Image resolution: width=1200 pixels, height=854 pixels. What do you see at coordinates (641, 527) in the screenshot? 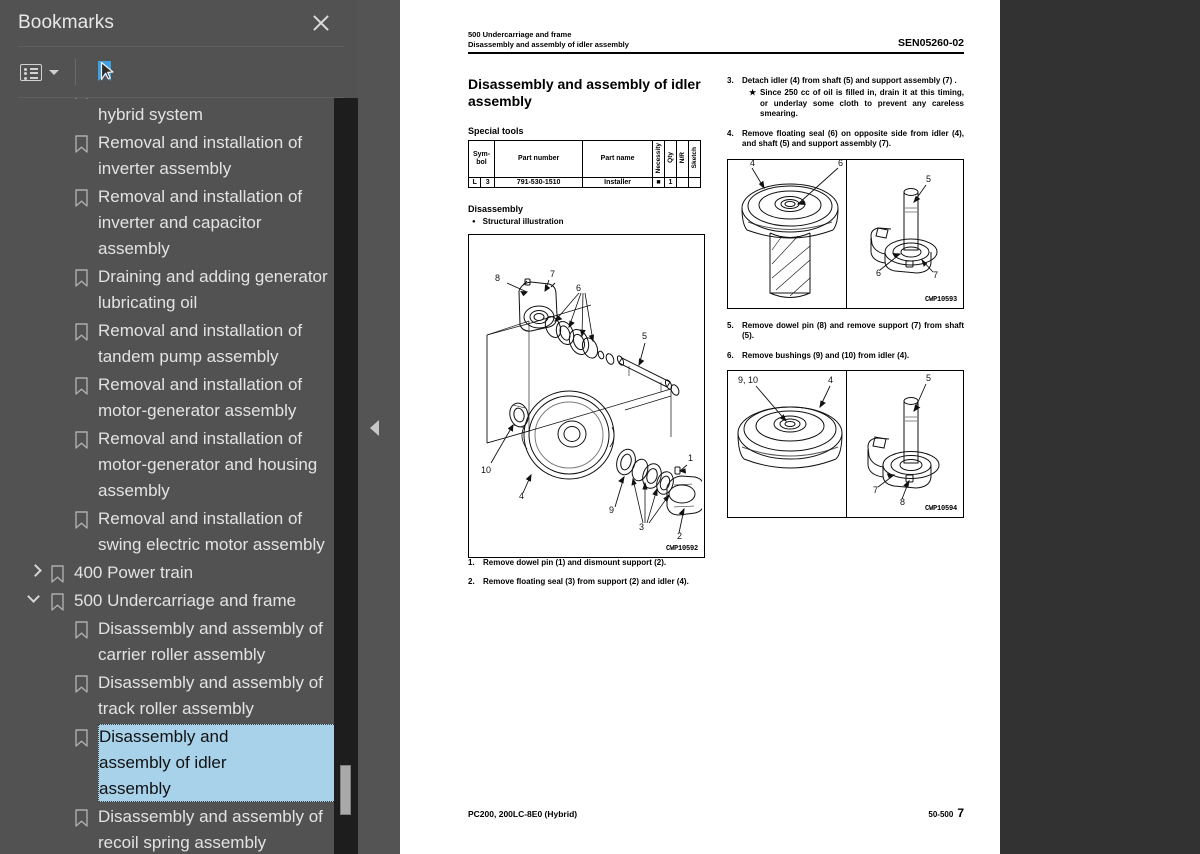
I see `svg-text: 3` at bounding box center [641, 527].